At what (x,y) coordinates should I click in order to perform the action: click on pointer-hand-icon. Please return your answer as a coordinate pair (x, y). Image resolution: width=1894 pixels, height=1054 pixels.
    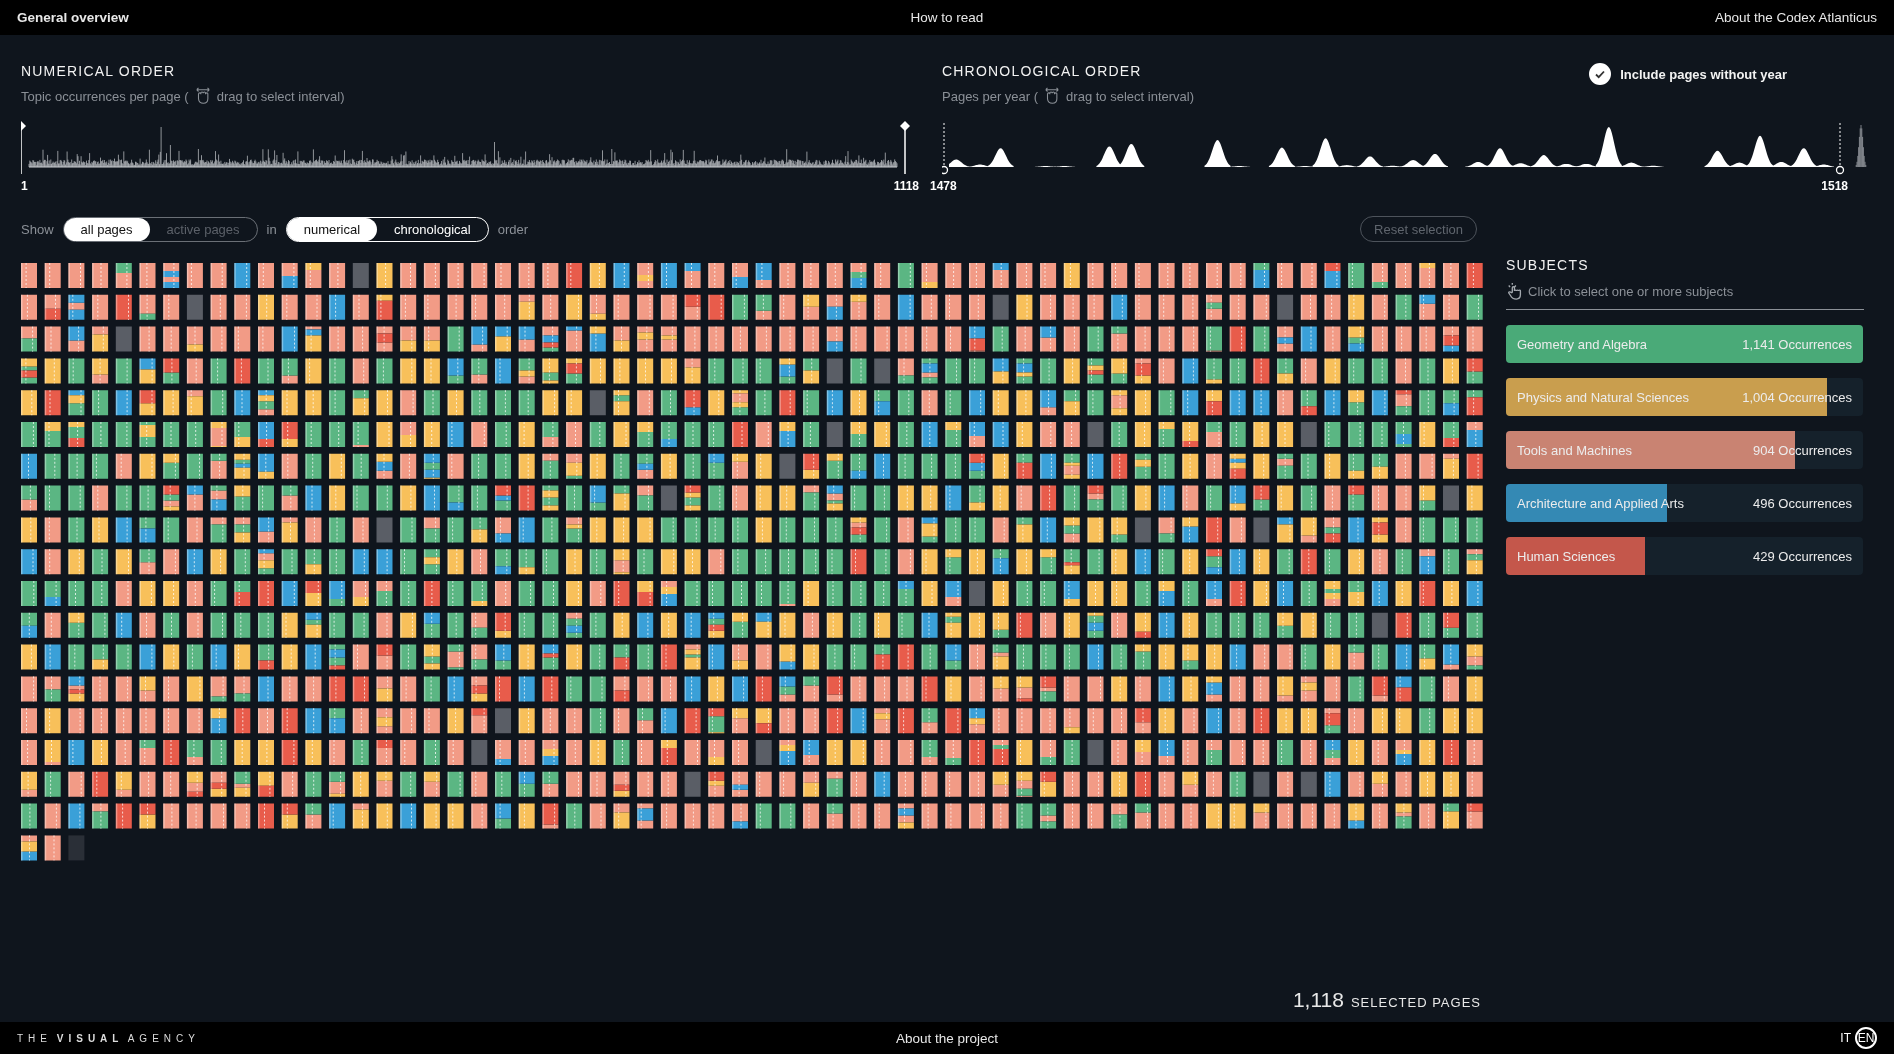
    Looking at the image, I should click on (1515, 291).